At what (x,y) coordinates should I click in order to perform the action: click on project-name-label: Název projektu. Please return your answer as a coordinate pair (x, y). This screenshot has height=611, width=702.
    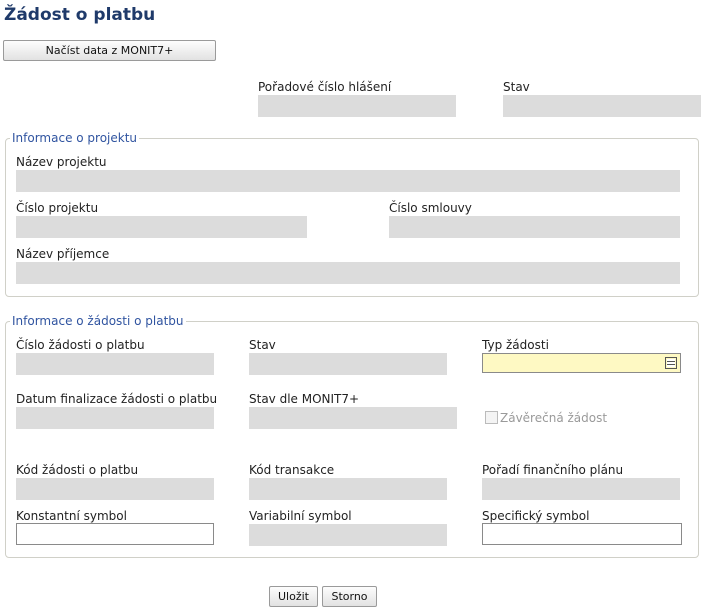
    Looking at the image, I should click on (61, 162).